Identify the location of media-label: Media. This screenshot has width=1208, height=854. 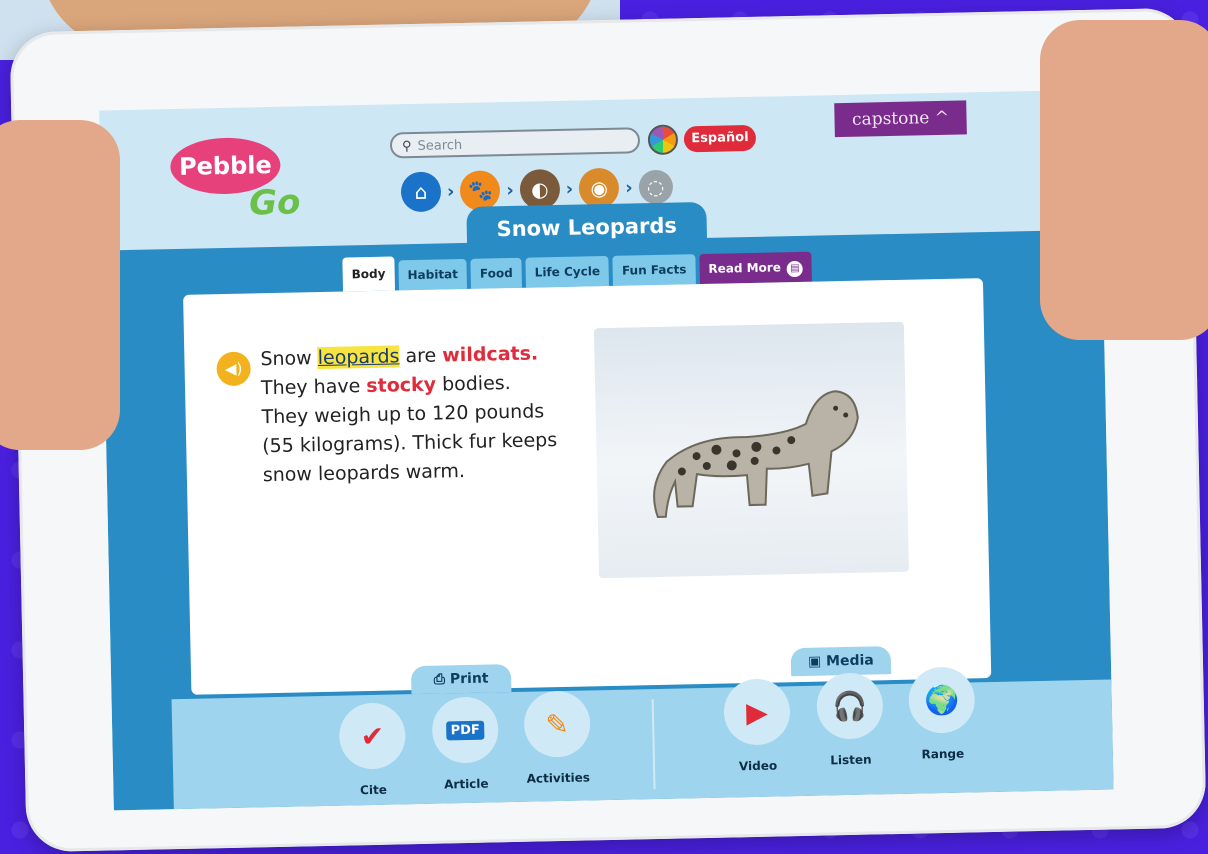
(849, 661).